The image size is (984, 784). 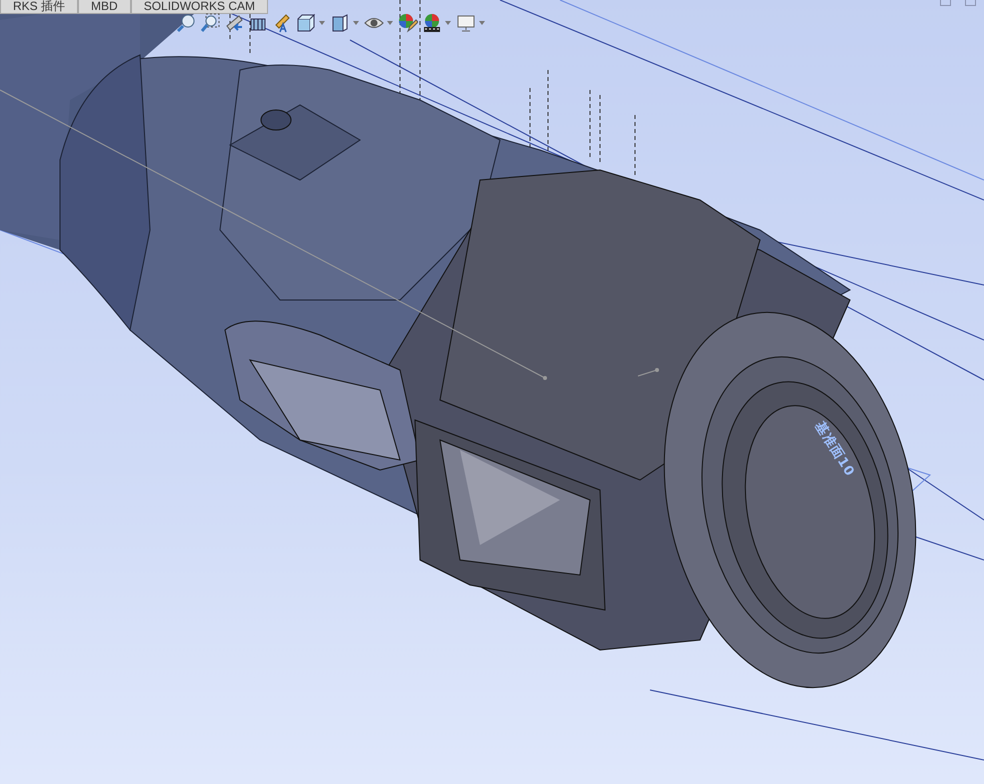 I want to click on color-ball-pencil-icon, so click(x=408, y=23).